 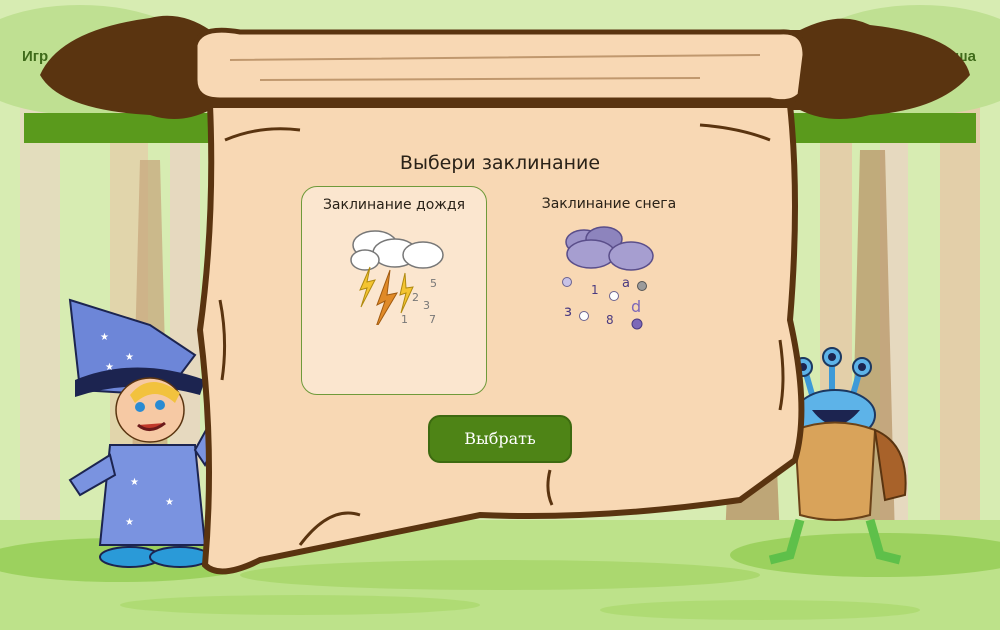 What do you see at coordinates (636, 306) in the screenshot?
I see `svg-text: d` at bounding box center [636, 306].